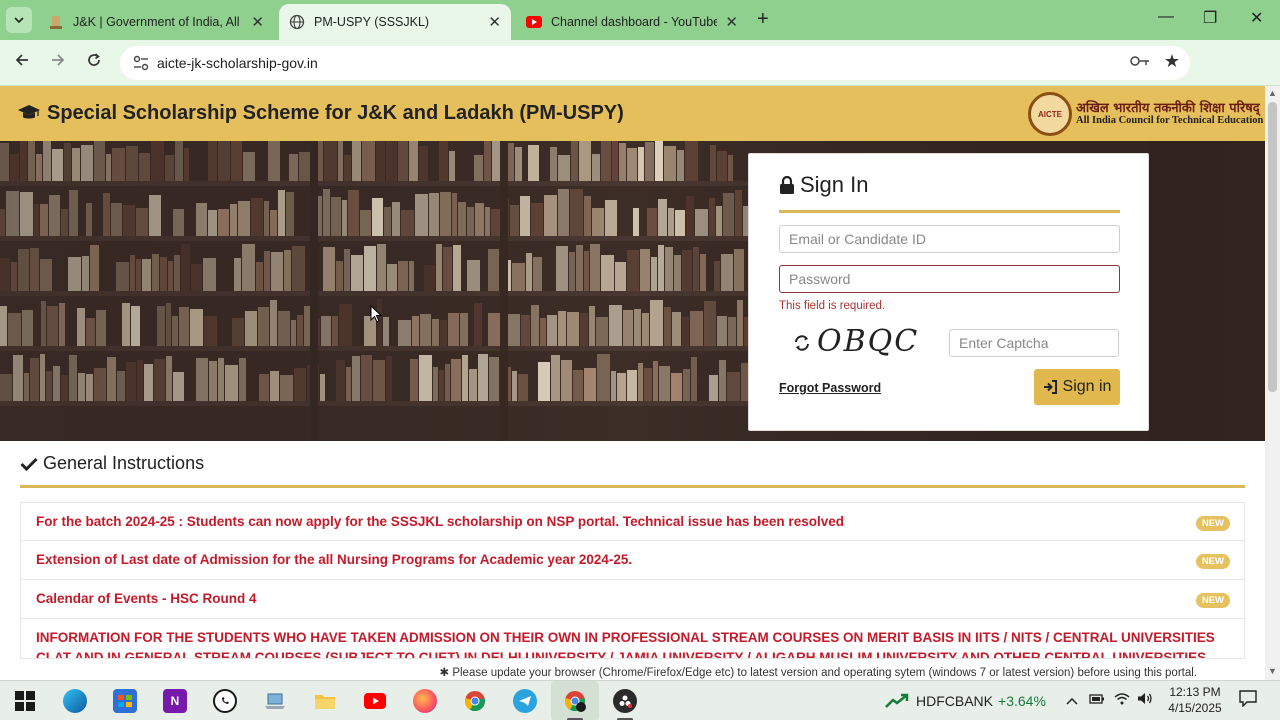  I want to click on signin-divider, so click(949, 211).